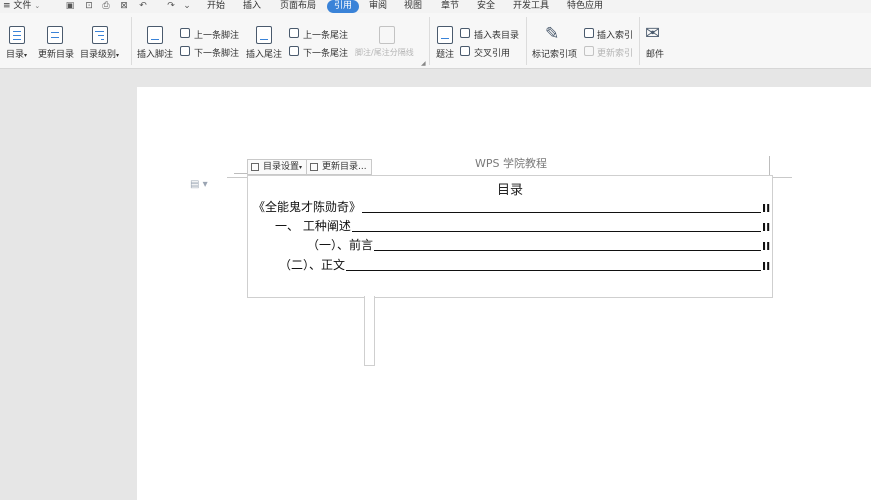 The height and width of the screenshot is (500, 871). What do you see at coordinates (538, 244) in the screenshot?
I see `toc-entry: （一）、前言 II` at bounding box center [538, 244].